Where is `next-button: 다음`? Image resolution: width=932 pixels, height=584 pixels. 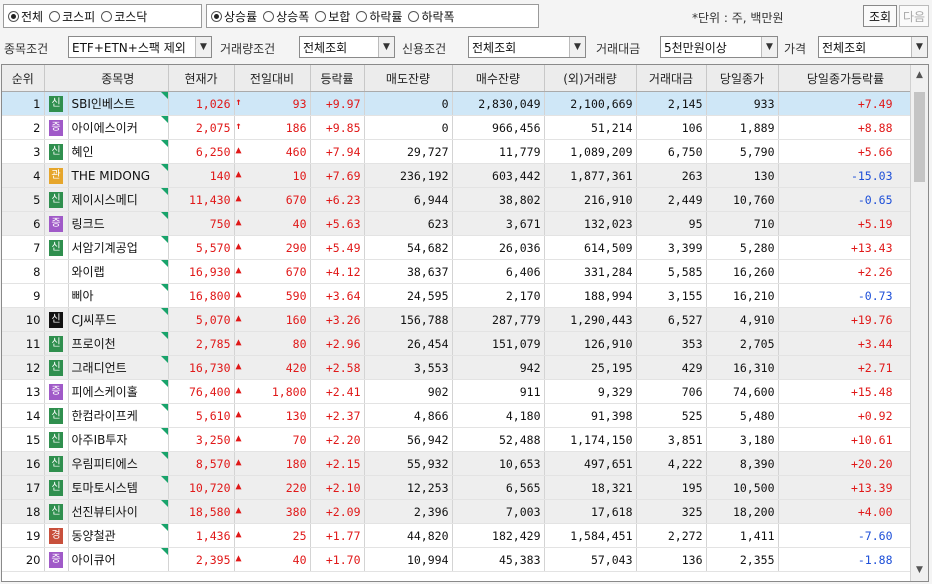 next-button: 다음 is located at coordinates (914, 16).